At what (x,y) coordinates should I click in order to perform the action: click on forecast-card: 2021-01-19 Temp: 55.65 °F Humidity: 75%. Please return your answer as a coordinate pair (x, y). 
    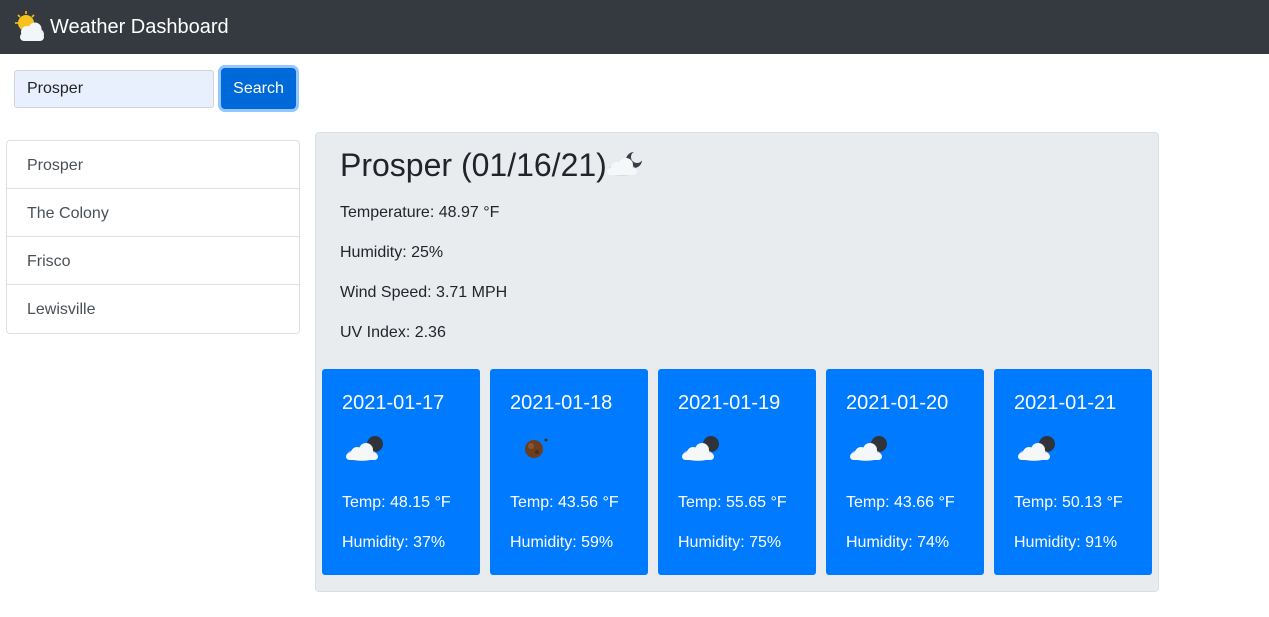
    Looking at the image, I should click on (737, 472).